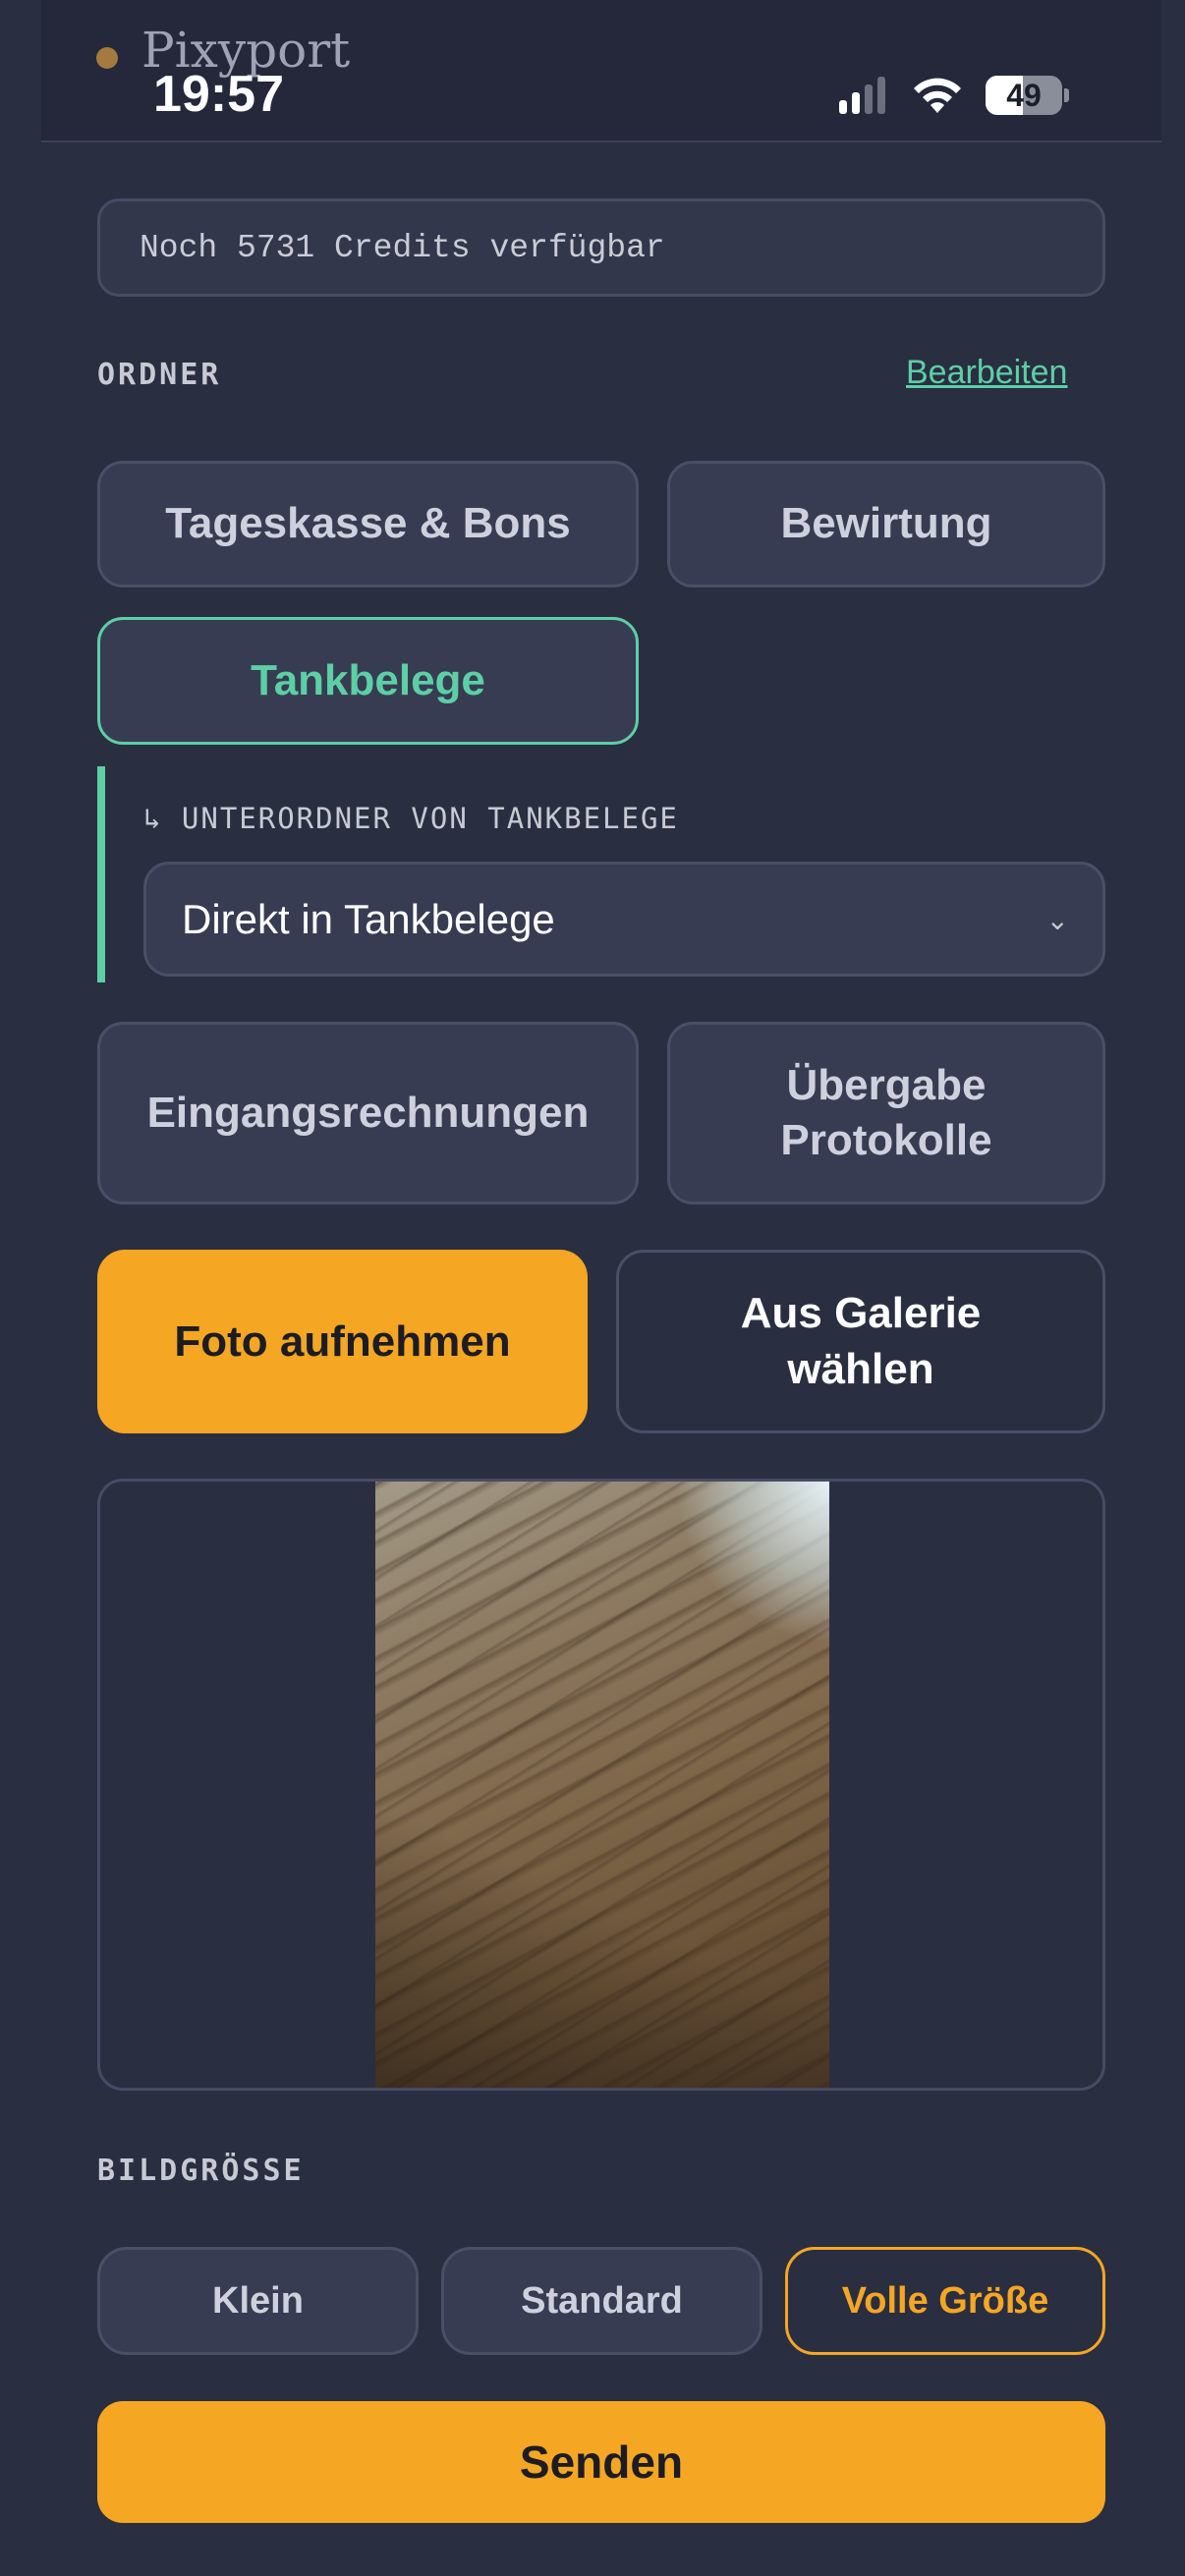 Image resolution: width=1185 pixels, height=2576 pixels. What do you see at coordinates (258, 2301) in the screenshot?
I see `size-option-klein: Klein` at bounding box center [258, 2301].